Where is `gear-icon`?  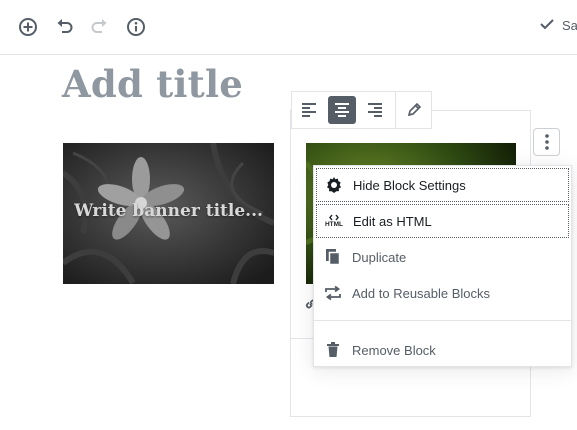
gear-icon is located at coordinates (334, 185).